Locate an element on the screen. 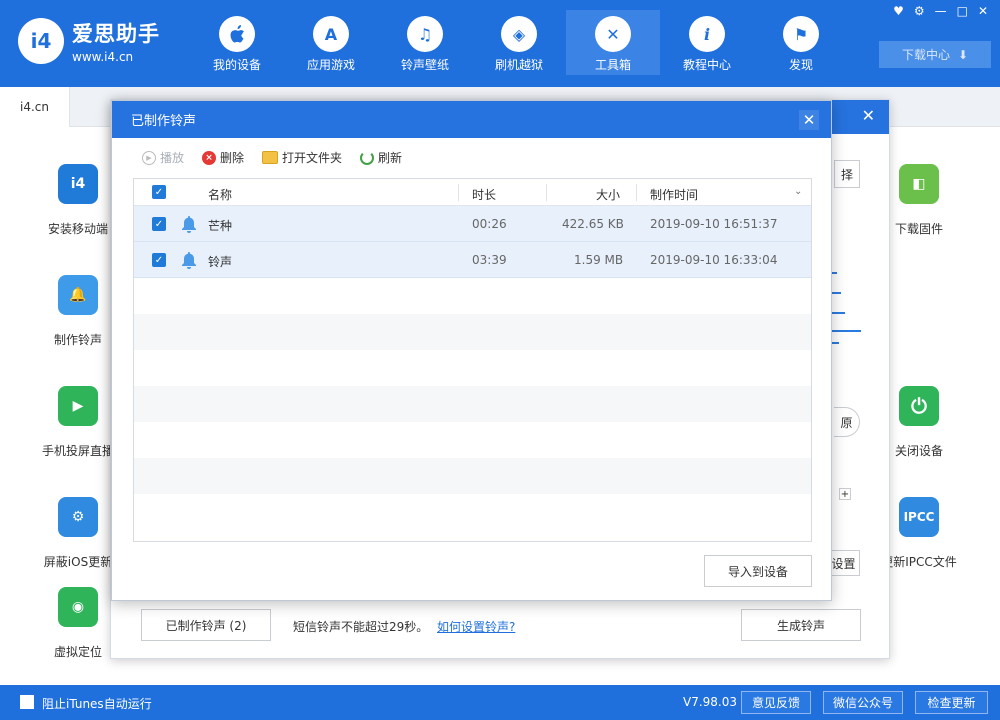  ringtone-created: 2019-09-10 16:51:37 is located at coordinates (714, 224).